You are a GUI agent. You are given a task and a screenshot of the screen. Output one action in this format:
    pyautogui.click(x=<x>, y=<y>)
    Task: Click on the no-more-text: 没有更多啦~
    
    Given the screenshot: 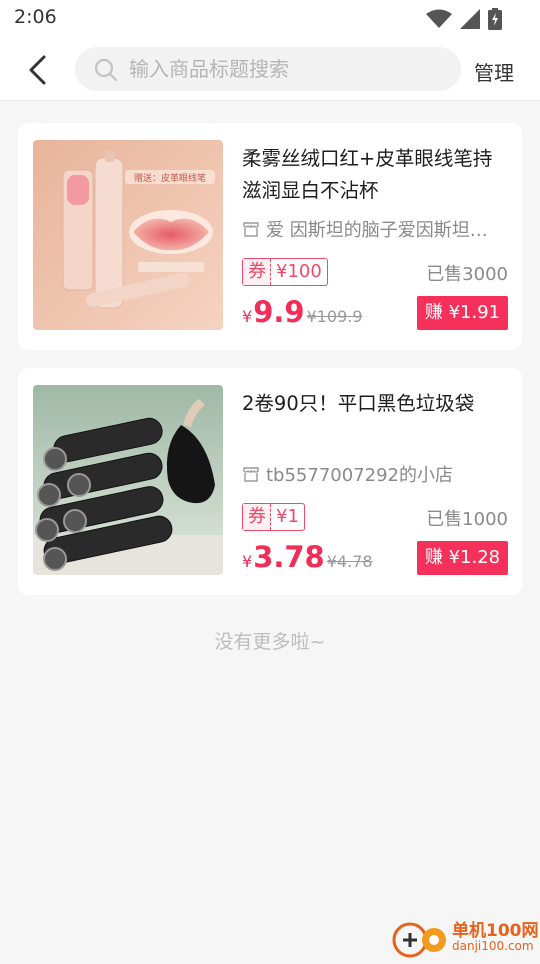 What is the action you would take?
    pyautogui.click(x=270, y=642)
    